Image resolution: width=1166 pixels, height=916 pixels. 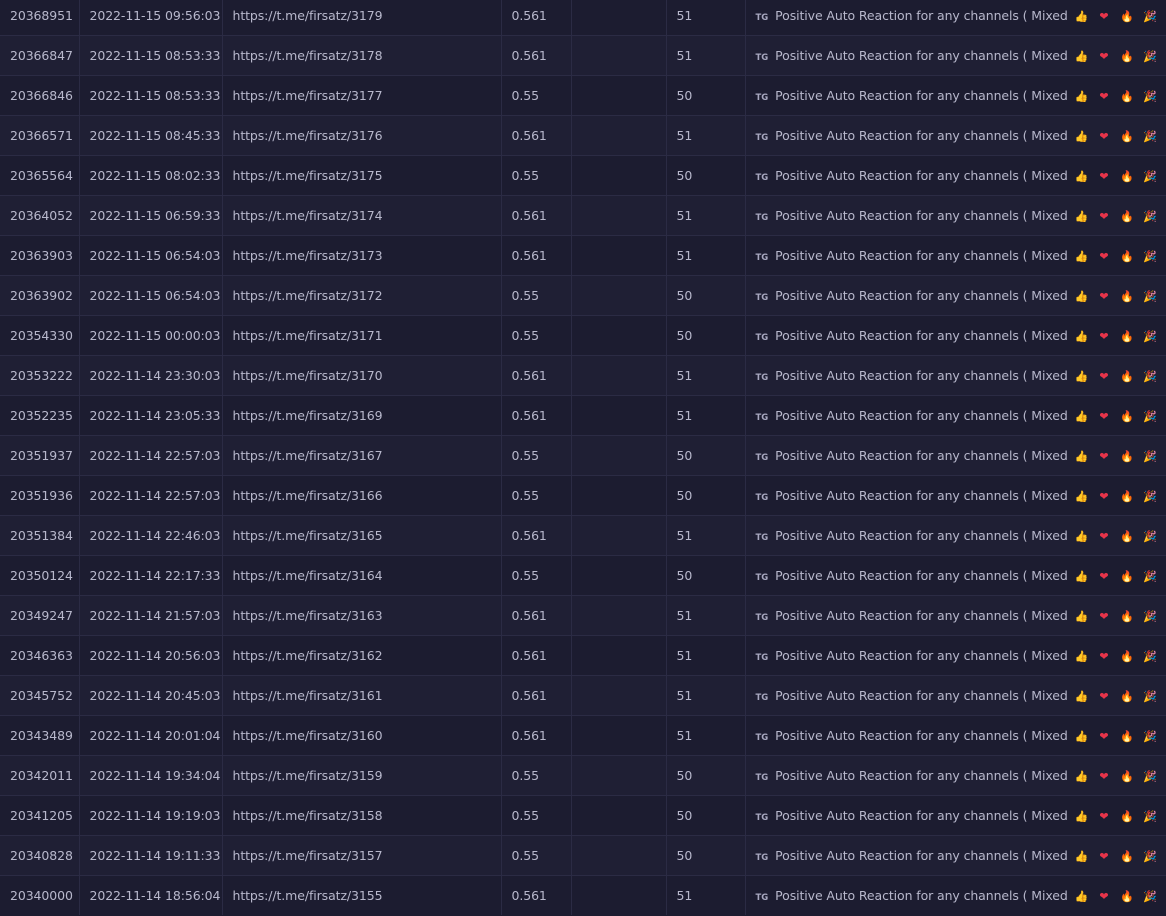 I want to click on order-date: 2022-11-14 23:05:33, so click(x=151, y=415).